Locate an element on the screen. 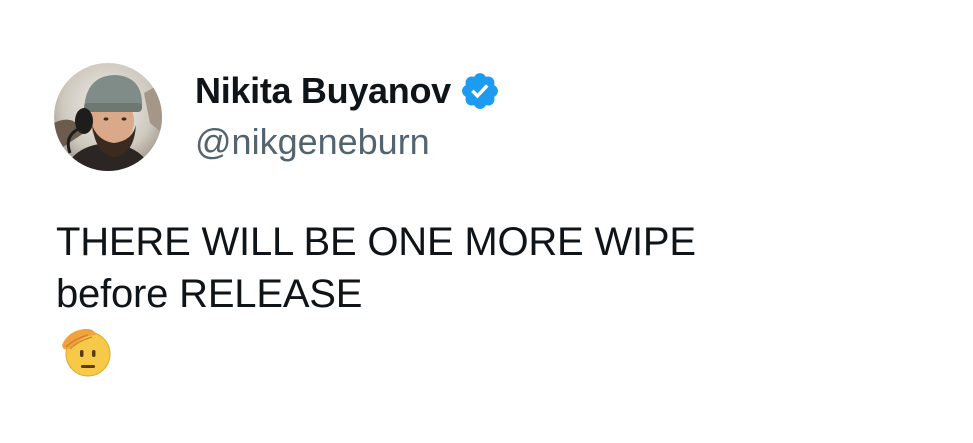 The image size is (973, 443). avatar-photo is located at coordinates (108, 117).